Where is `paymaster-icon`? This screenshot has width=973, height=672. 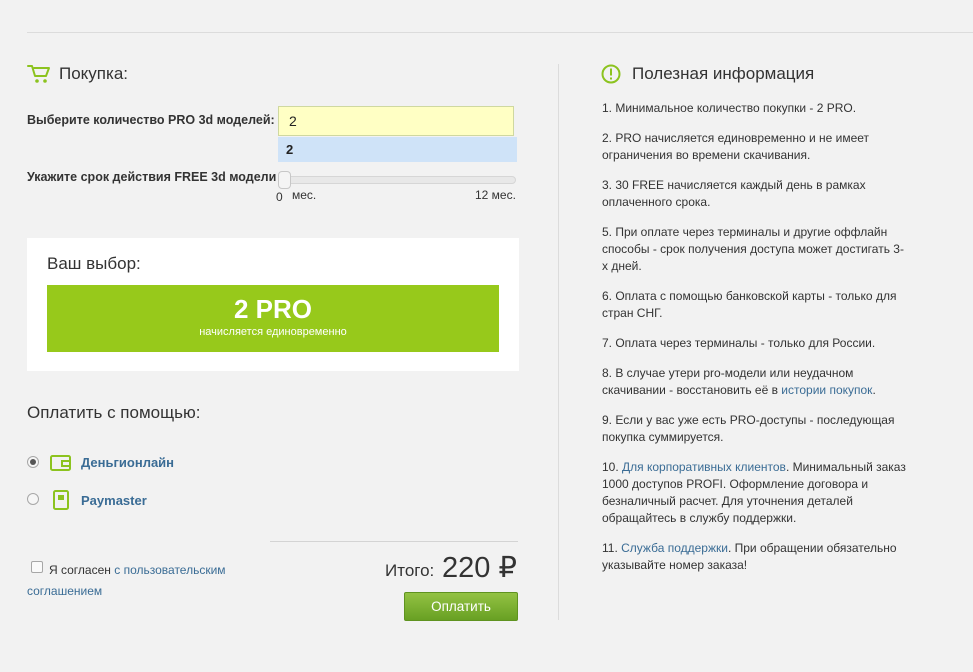
paymaster-icon is located at coordinates (61, 500).